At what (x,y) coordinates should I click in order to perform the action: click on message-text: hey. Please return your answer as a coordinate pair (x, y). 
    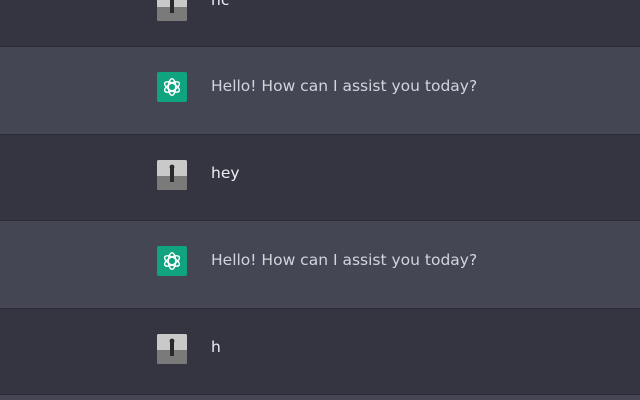
    Looking at the image, I should click on (225, 173).